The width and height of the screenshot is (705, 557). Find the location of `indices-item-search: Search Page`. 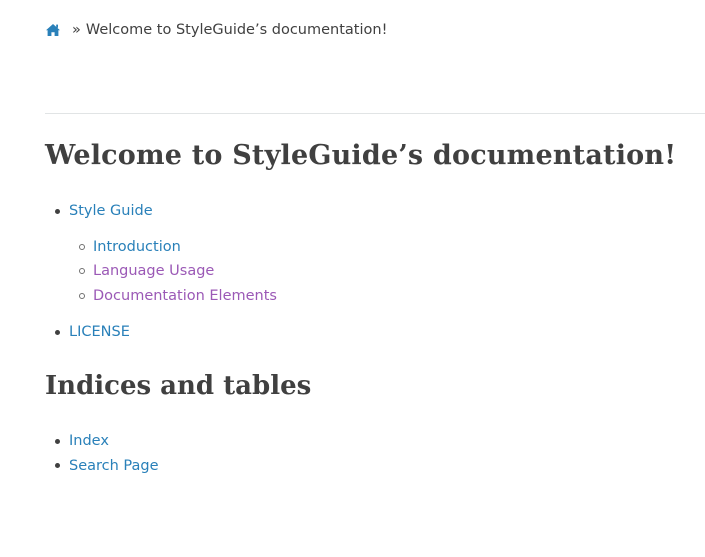

indices-item-search: Search Page is located at coordinates (102, 466).